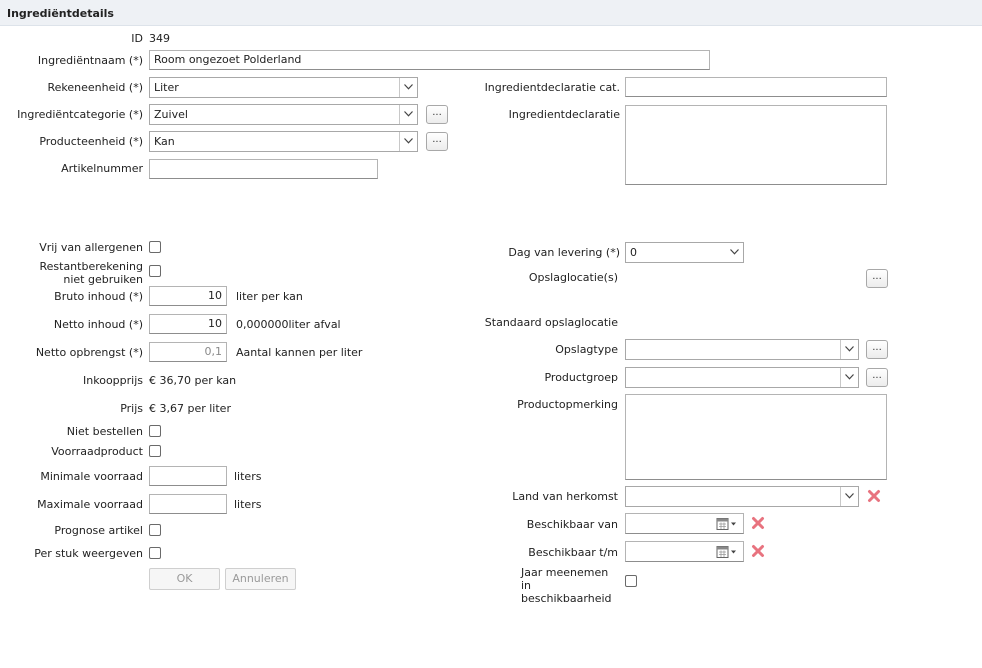 This screenshot has width=982, height=668. What do you see at coordinates (102, 168) in the screenshot?
I see `artikelnummer-label: Artikelnummer` at bounding box center [102, 168].